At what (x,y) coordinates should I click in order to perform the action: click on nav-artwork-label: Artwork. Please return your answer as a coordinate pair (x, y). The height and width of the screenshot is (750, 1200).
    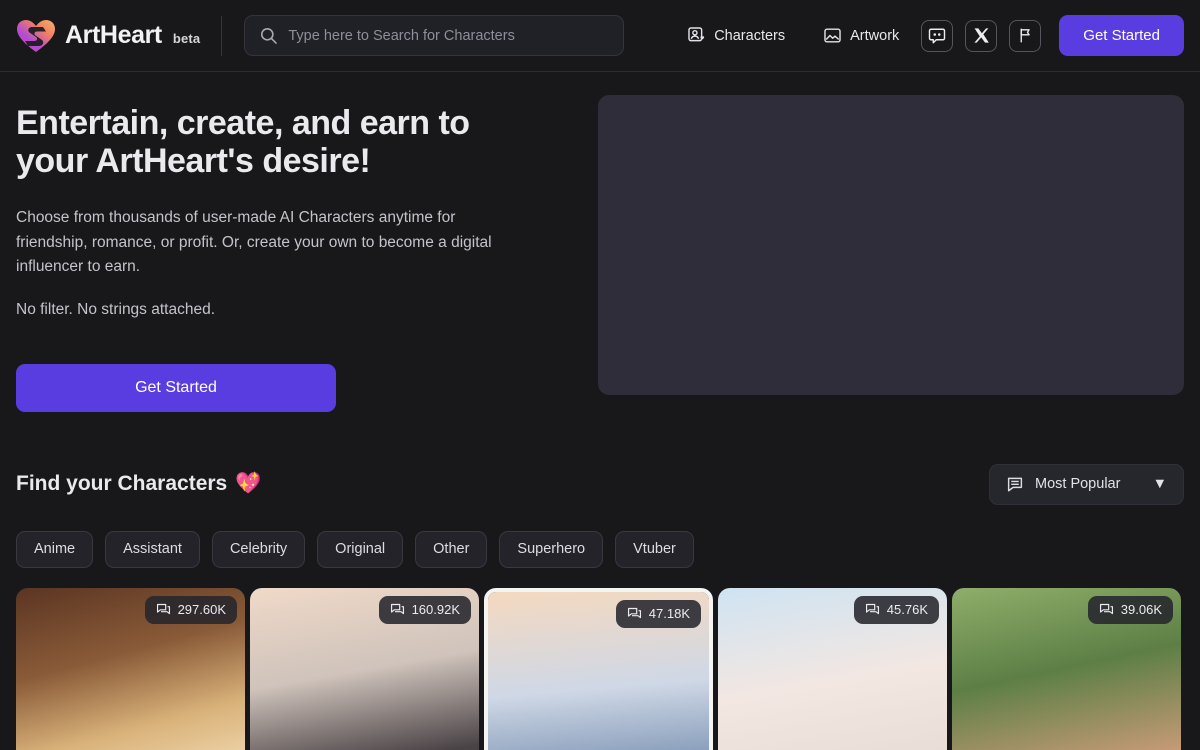
    Looking at the image, I should click on (875, 35).